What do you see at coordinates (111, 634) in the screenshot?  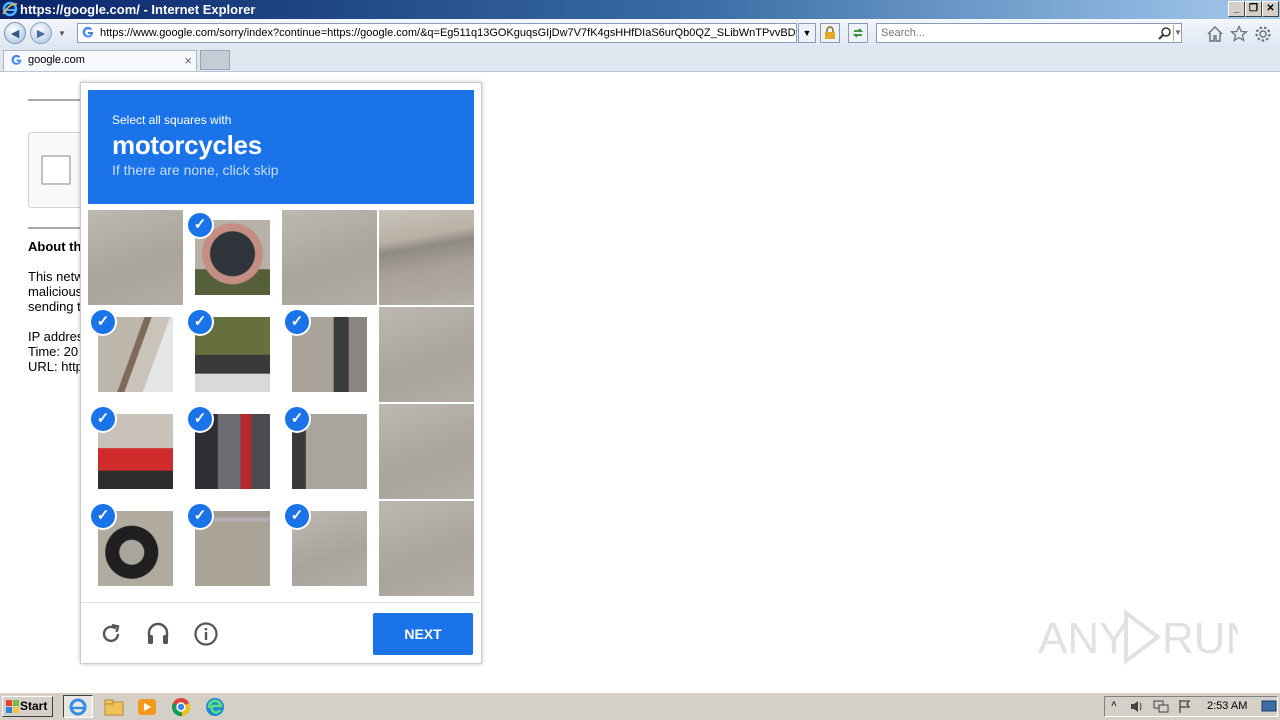 I see `reload-icon` at bounding box center [111, 634].